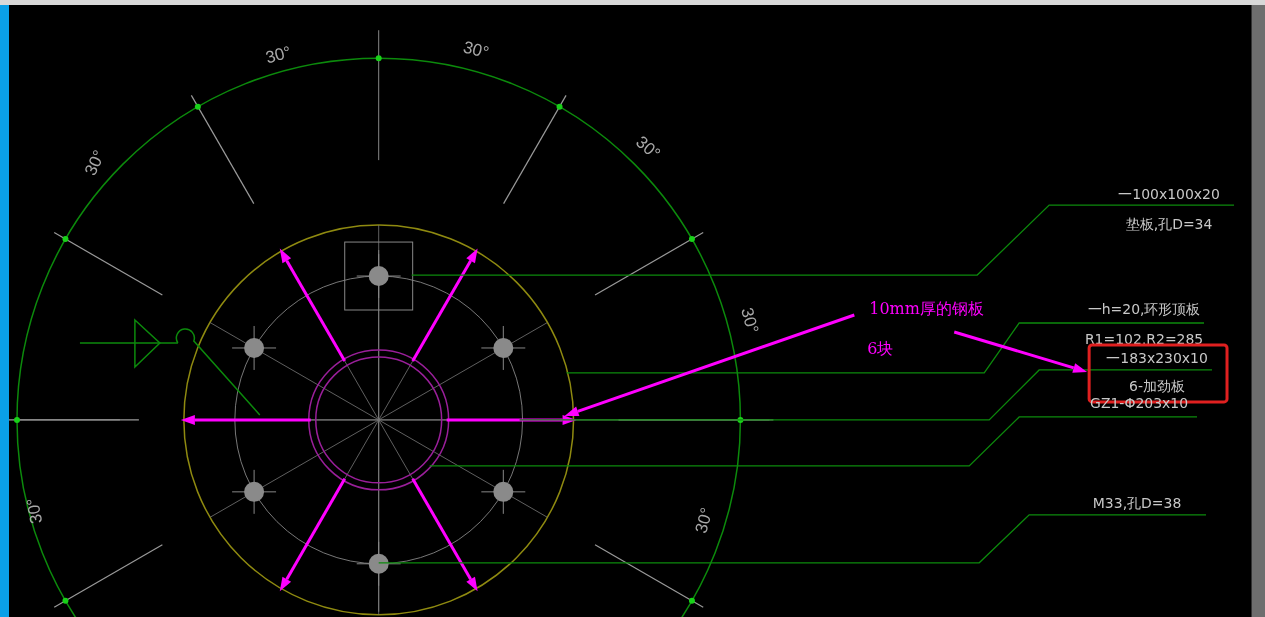  I want to click on washer-outline, so click(379, 276).